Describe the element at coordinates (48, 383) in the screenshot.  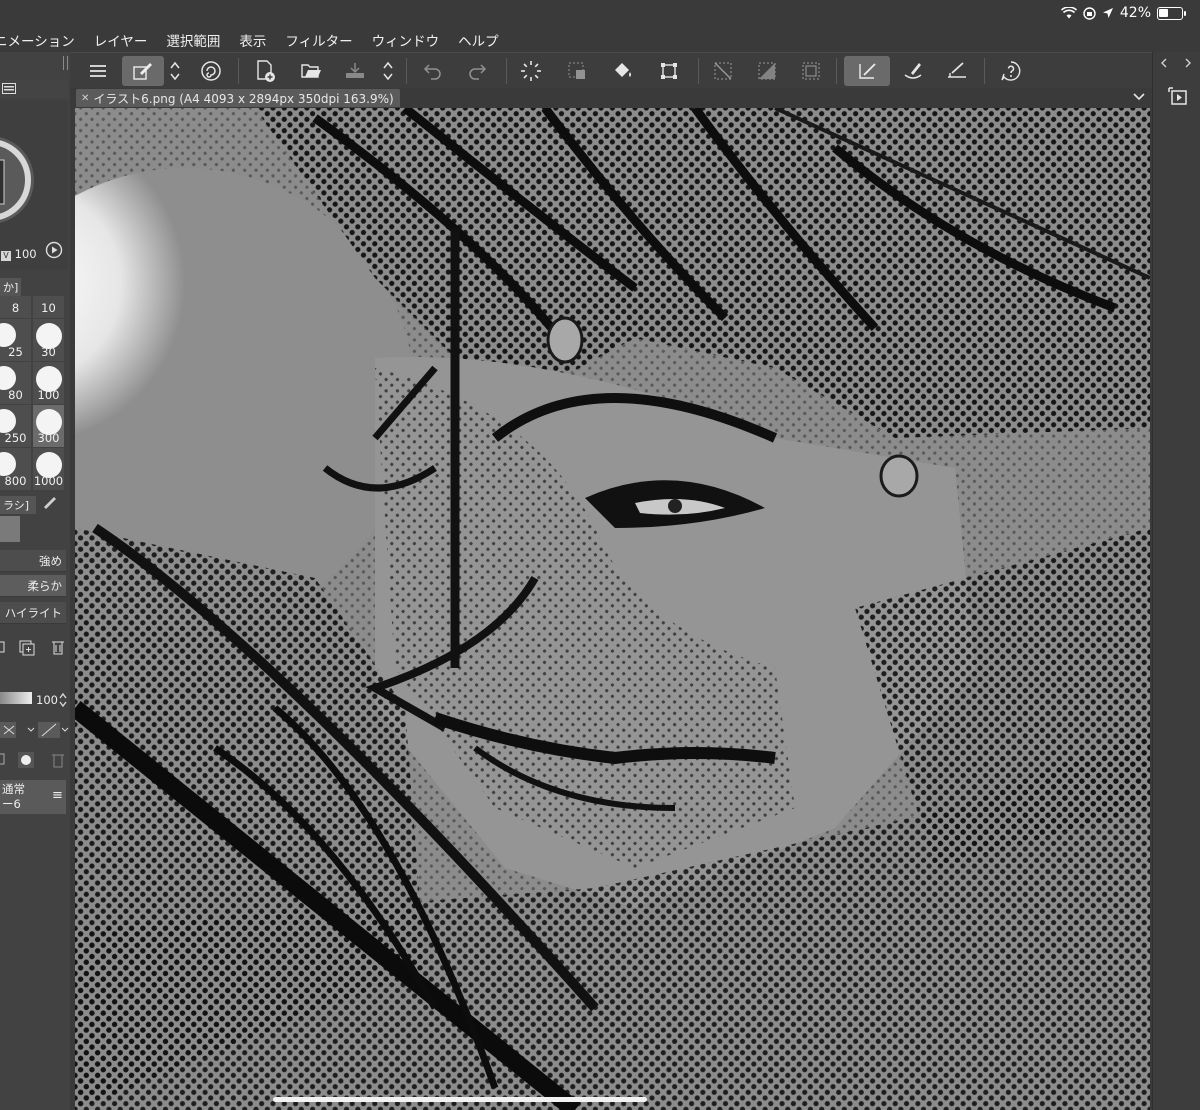
I see `brush-size-100: 100` at that location.